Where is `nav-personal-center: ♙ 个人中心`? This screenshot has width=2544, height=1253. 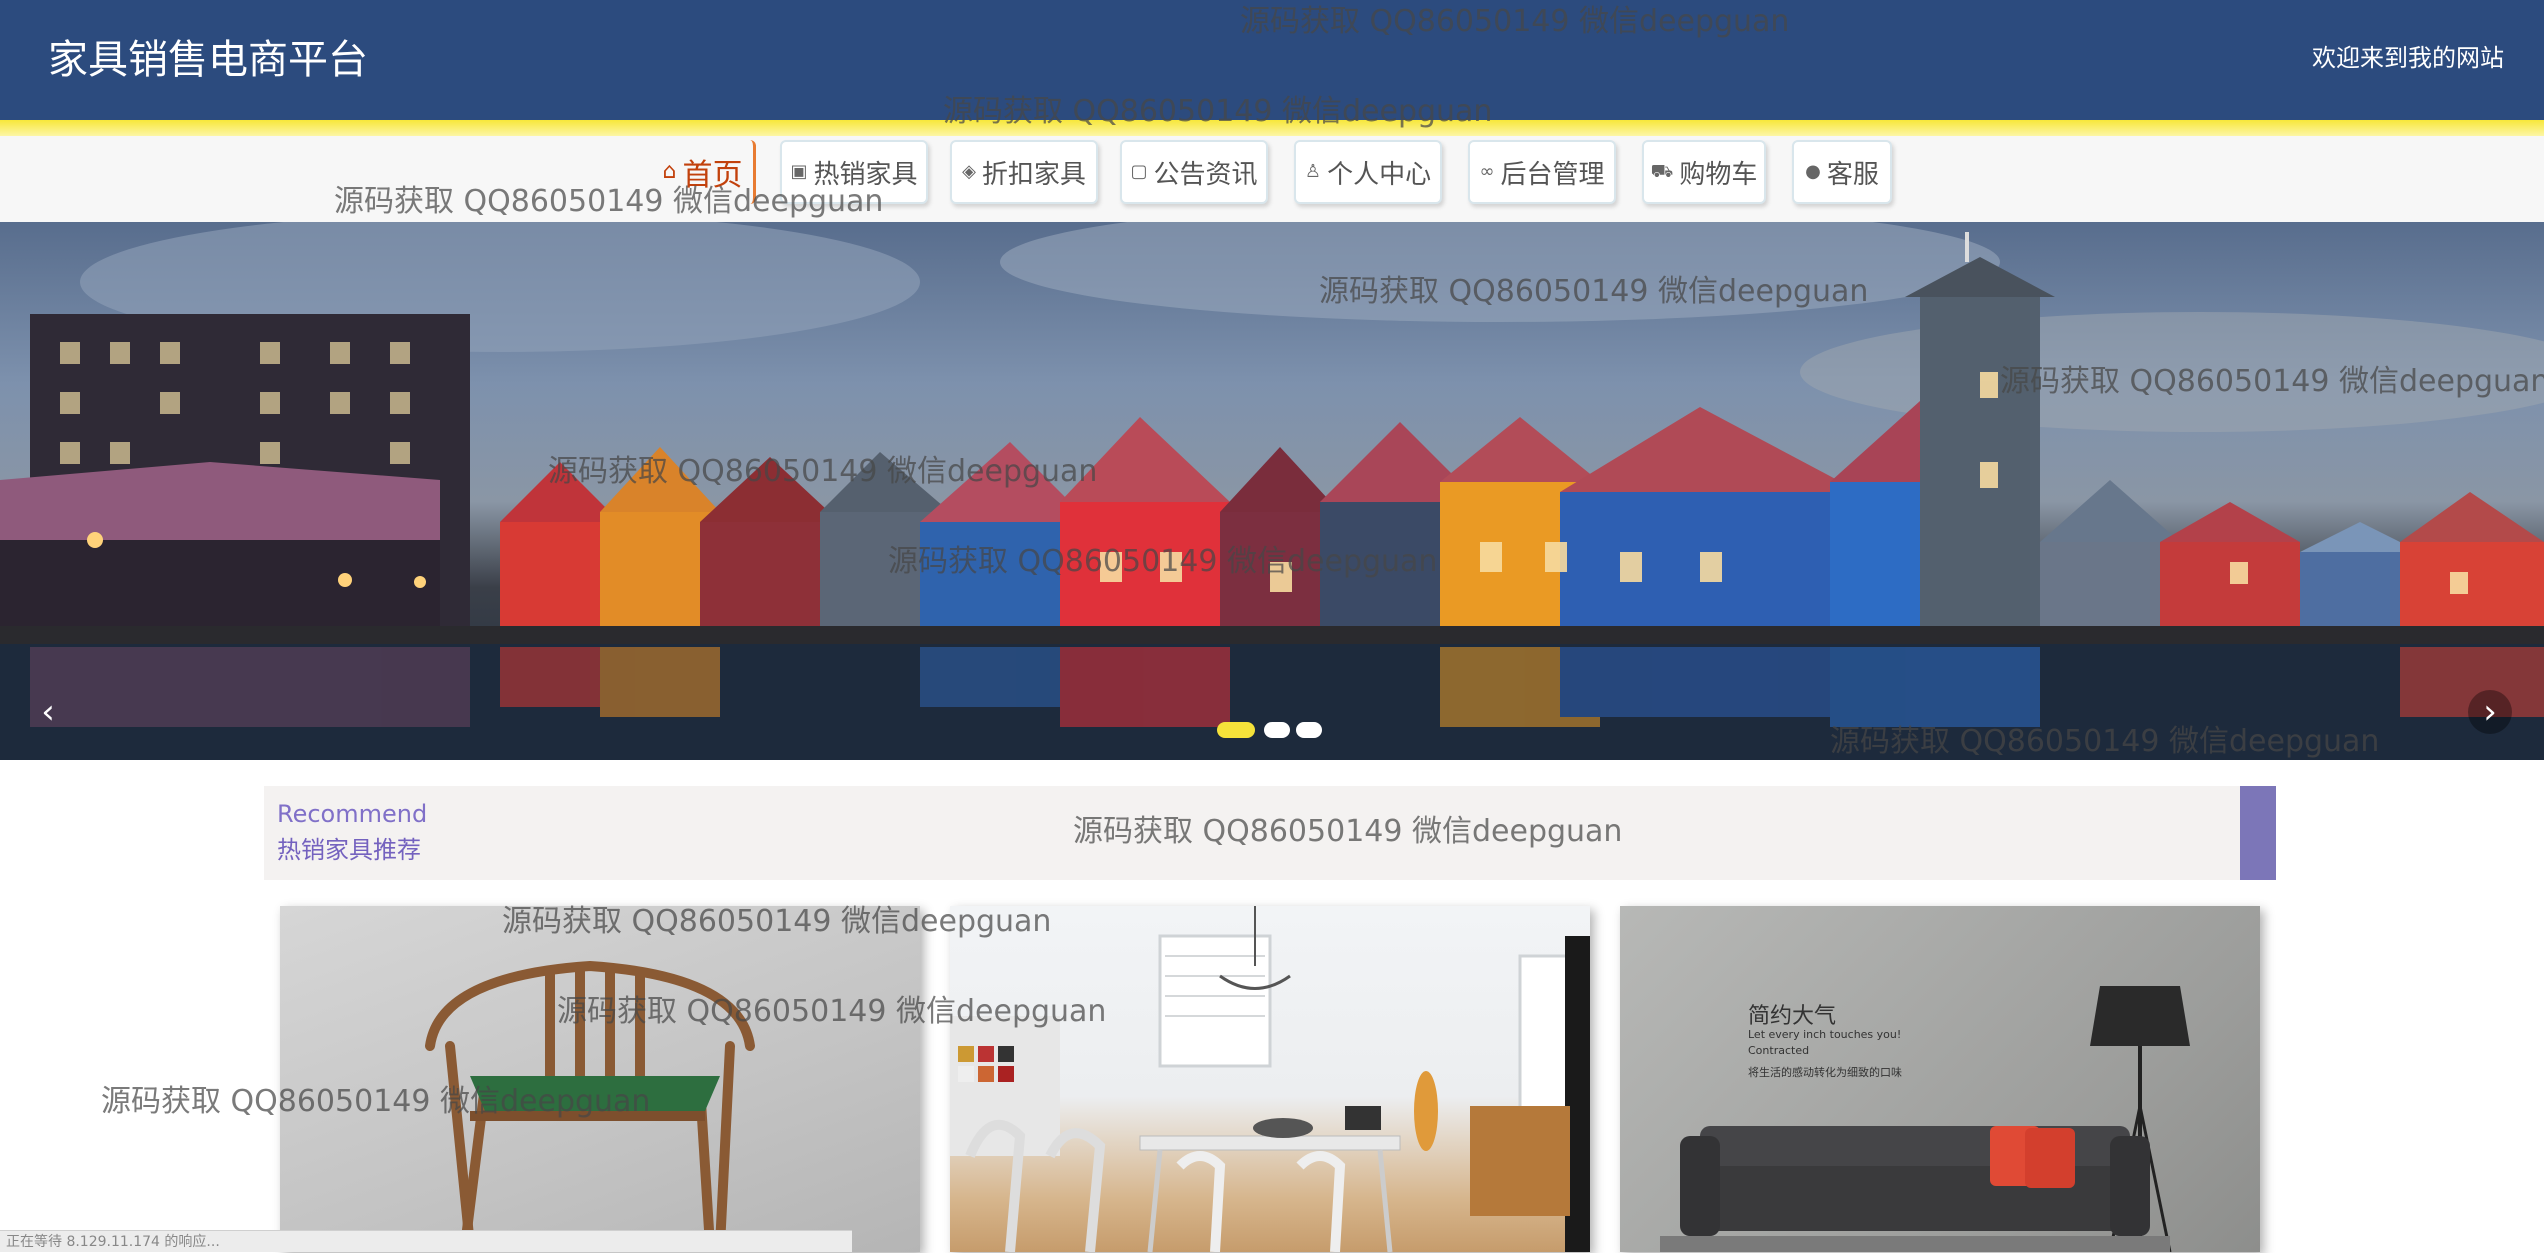
nav-personal-center: ♙ 个人中心 is located at coordinates (1368, 172).